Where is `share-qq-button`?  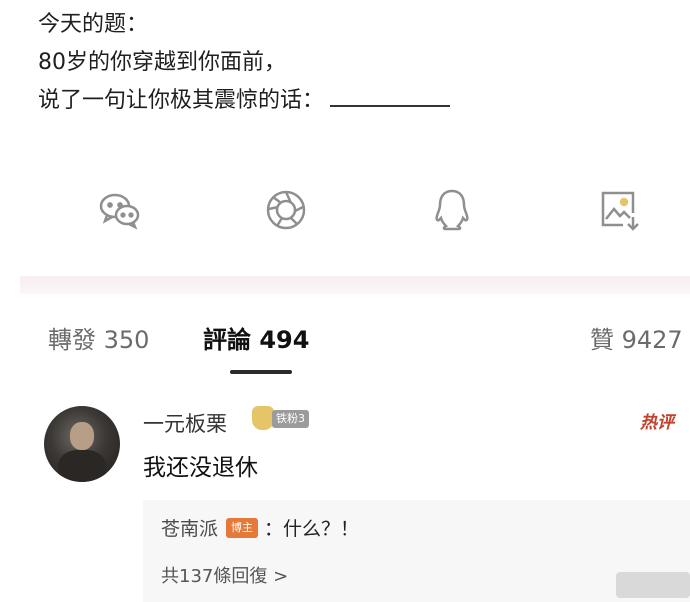 share-qq-button is located at coordinates (452, 210).